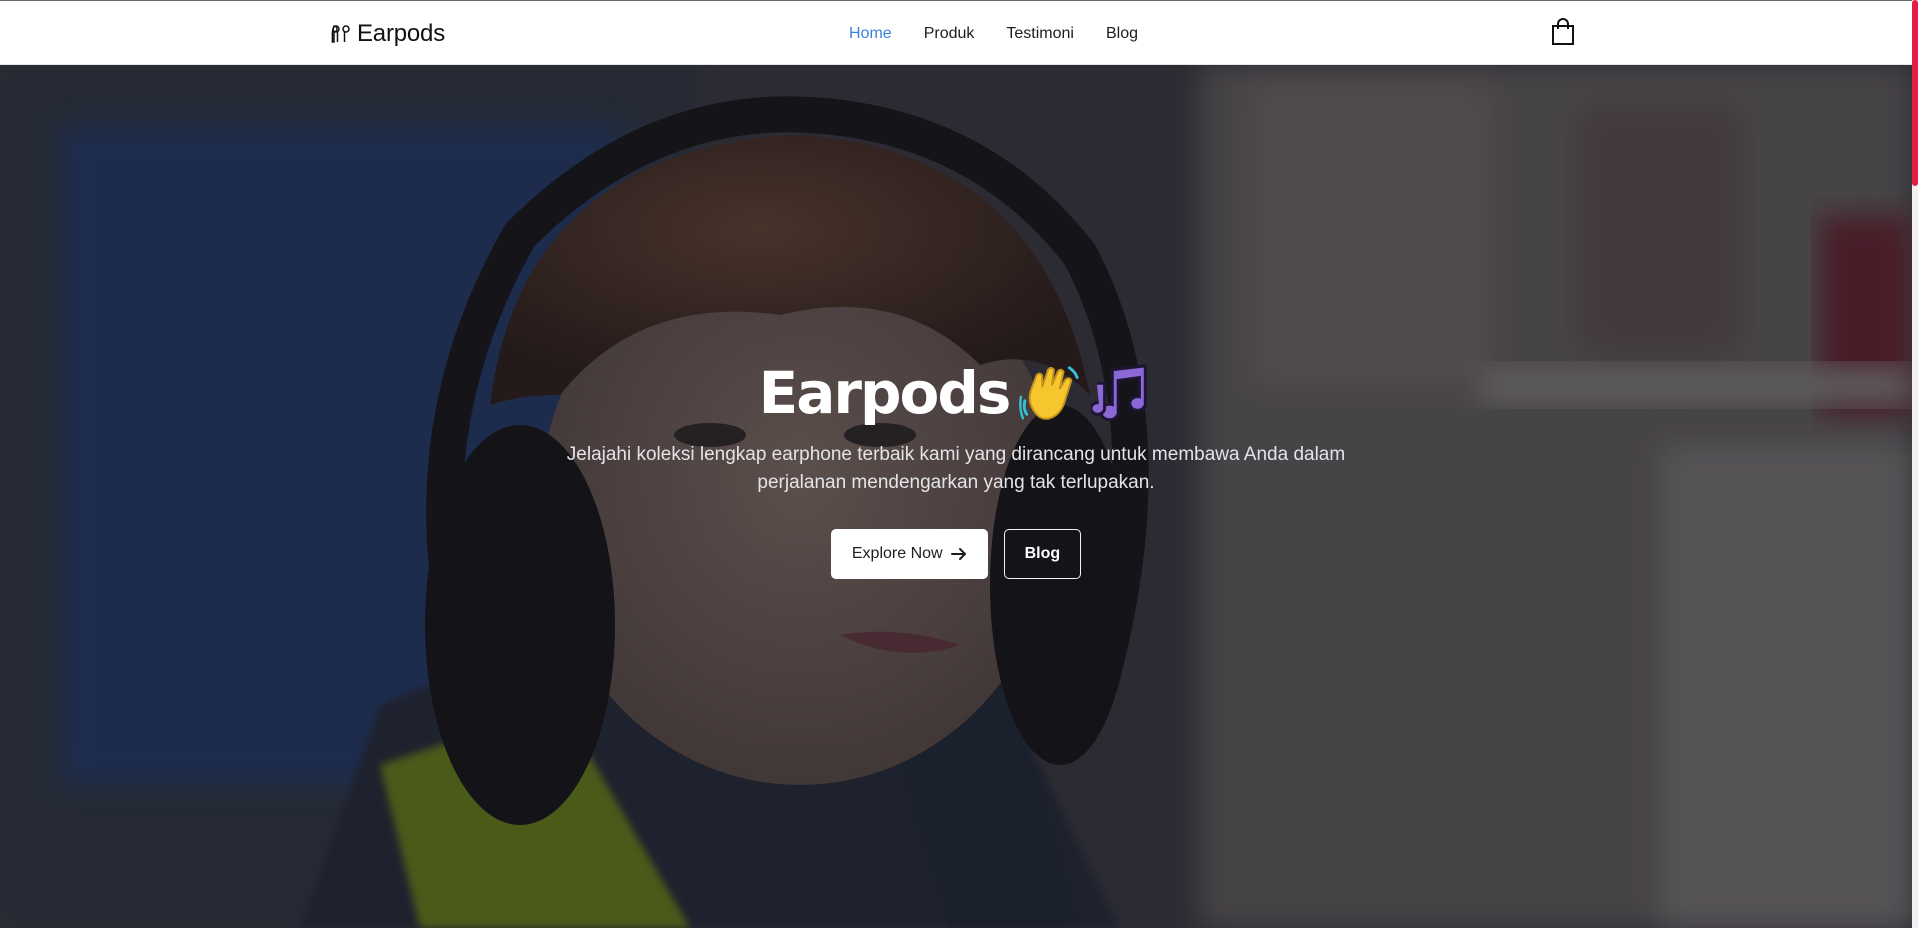 The width and height of the screenshot is (1918, 928). What do you see at coordinates (1042, 554) in the screenshot?
I see `blog-button: Blog` at bounding box center [1042, 554].